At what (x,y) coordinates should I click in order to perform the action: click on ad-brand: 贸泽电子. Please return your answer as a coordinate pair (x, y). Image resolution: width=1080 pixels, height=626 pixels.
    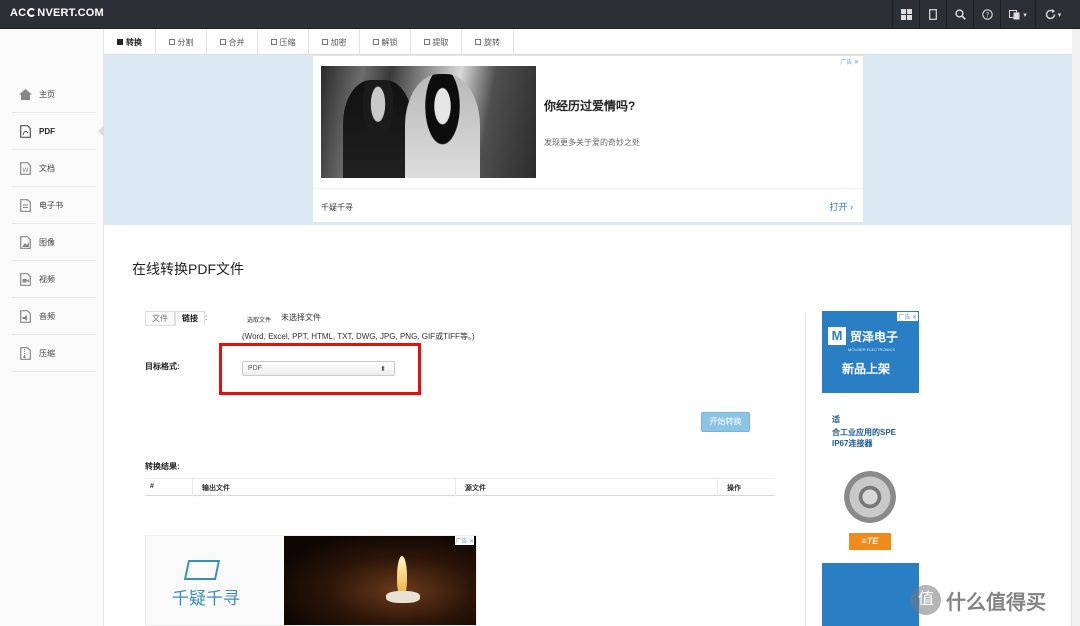
    Looking at the image, I should click on (874, 336).